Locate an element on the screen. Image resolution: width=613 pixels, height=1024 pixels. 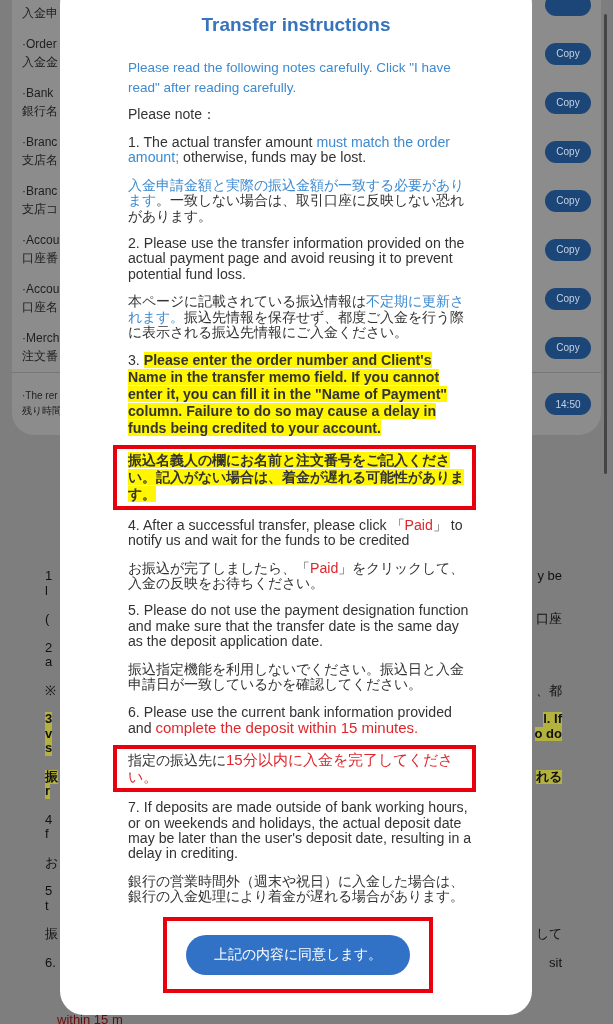
copy-button is located at coordinates (568, 8).